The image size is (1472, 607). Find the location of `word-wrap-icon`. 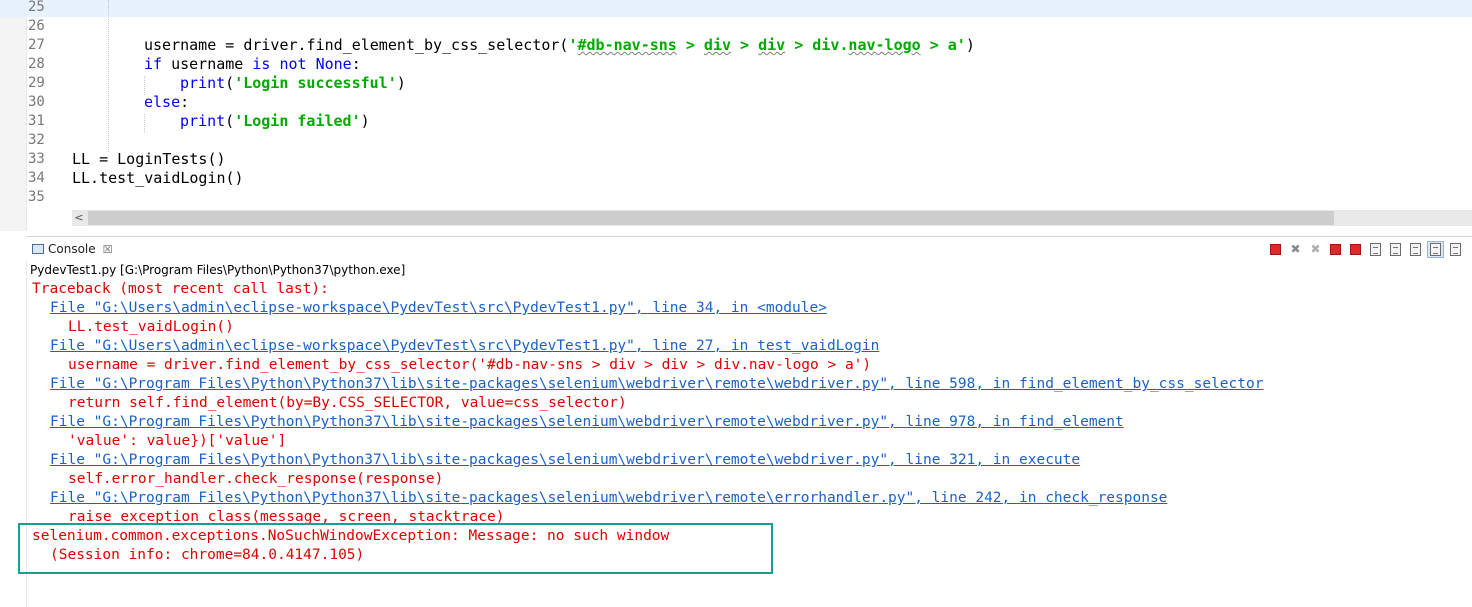

word-wrap-icon is located at coordinates (1415, 249).